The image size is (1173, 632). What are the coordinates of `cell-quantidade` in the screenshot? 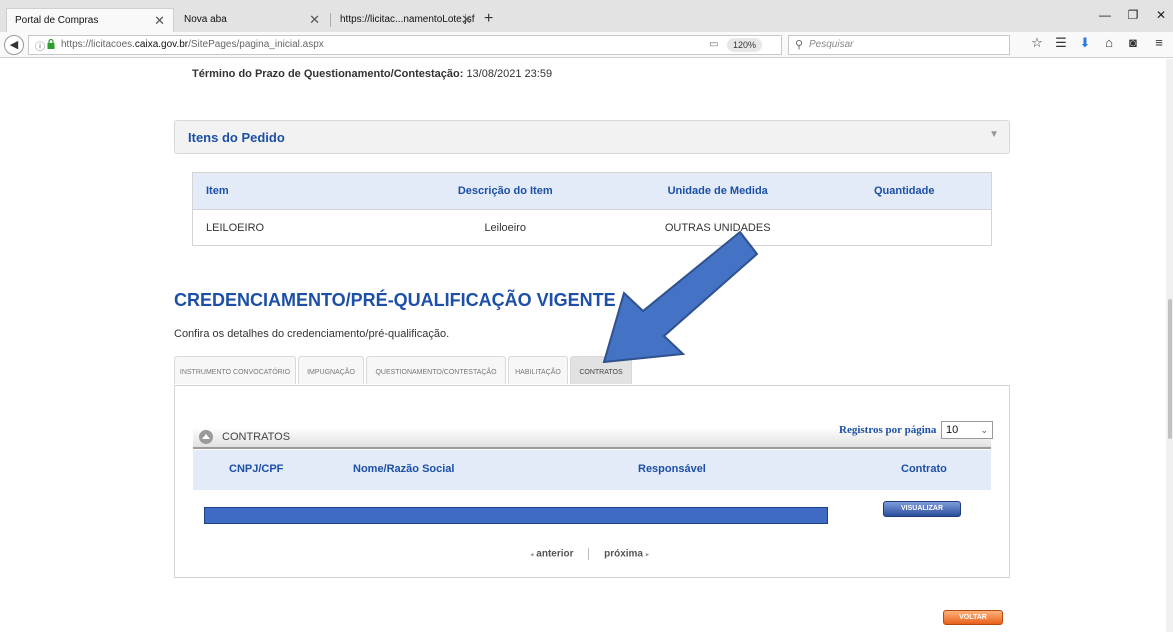 It's located at (904, 227).